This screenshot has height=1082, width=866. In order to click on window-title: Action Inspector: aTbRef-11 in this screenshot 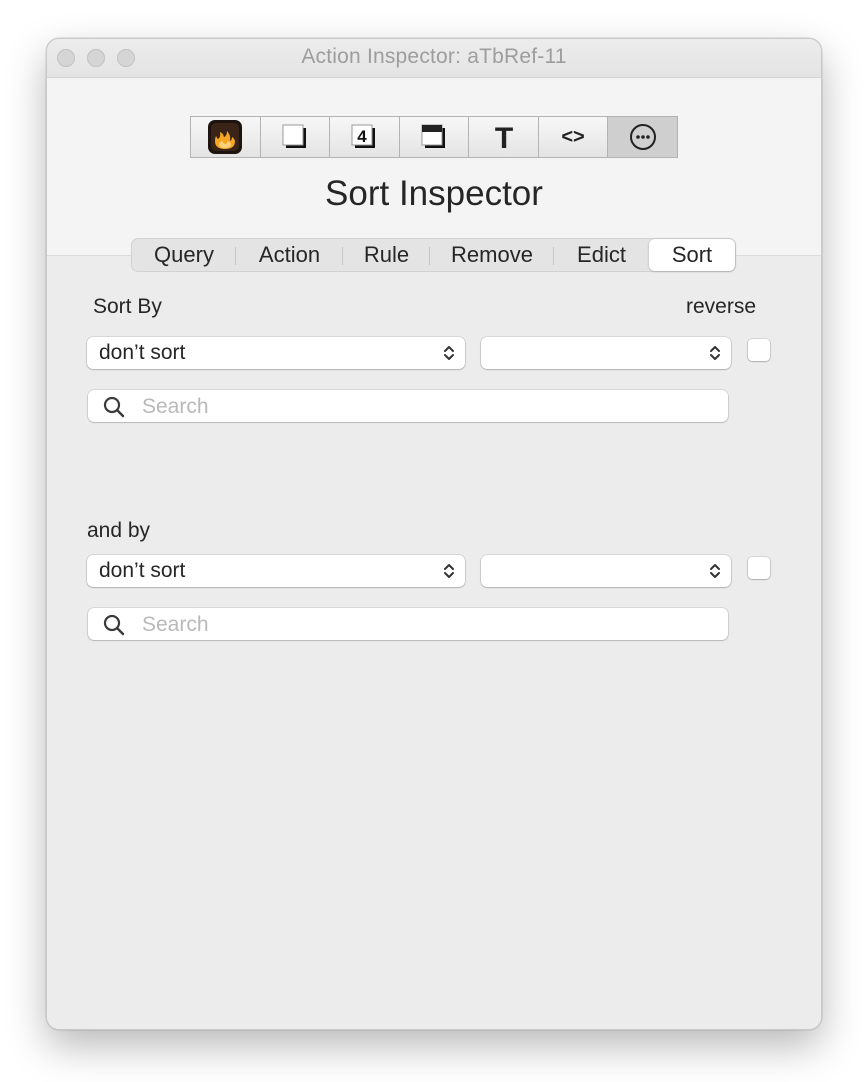, I will do `click(434, 56)`.